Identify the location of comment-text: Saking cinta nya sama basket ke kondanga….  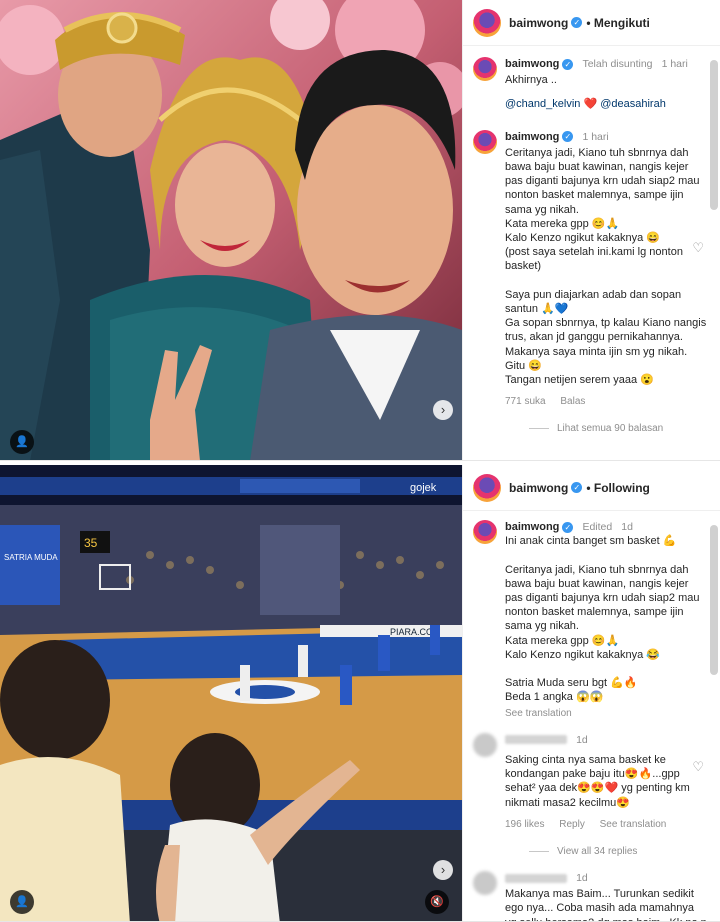
(597, 781).